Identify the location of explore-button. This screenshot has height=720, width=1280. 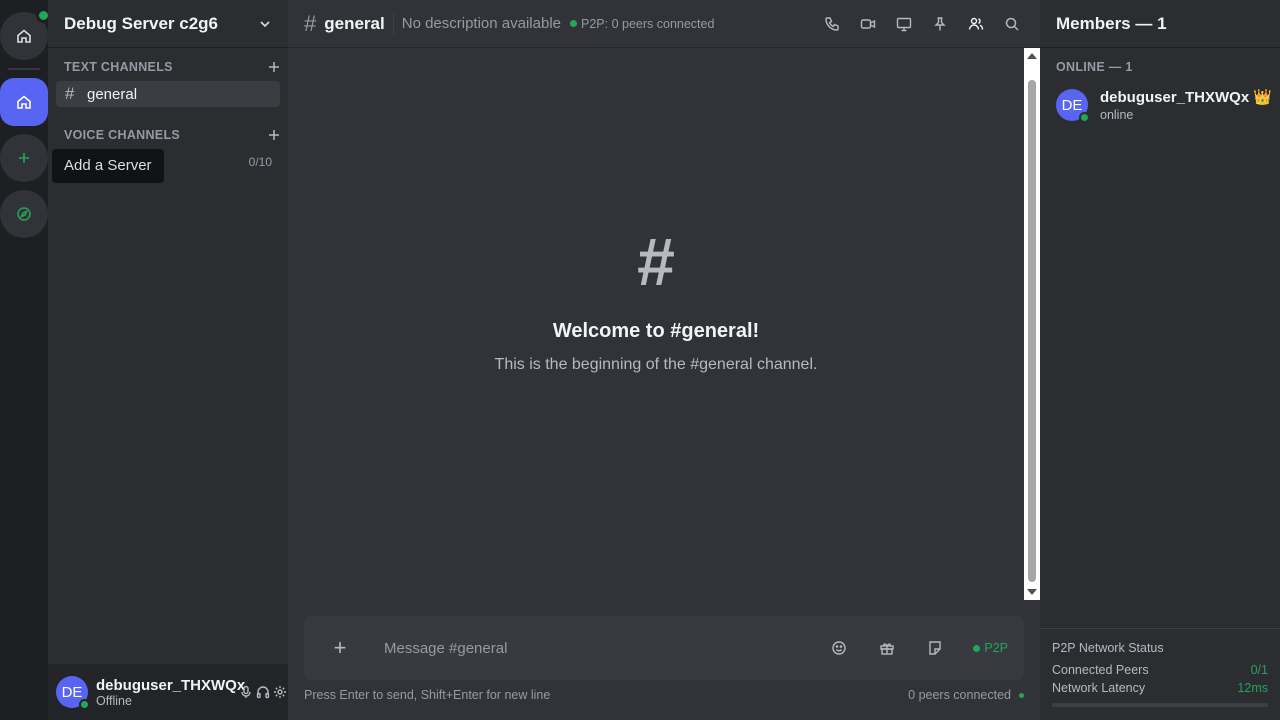
(24, 214).